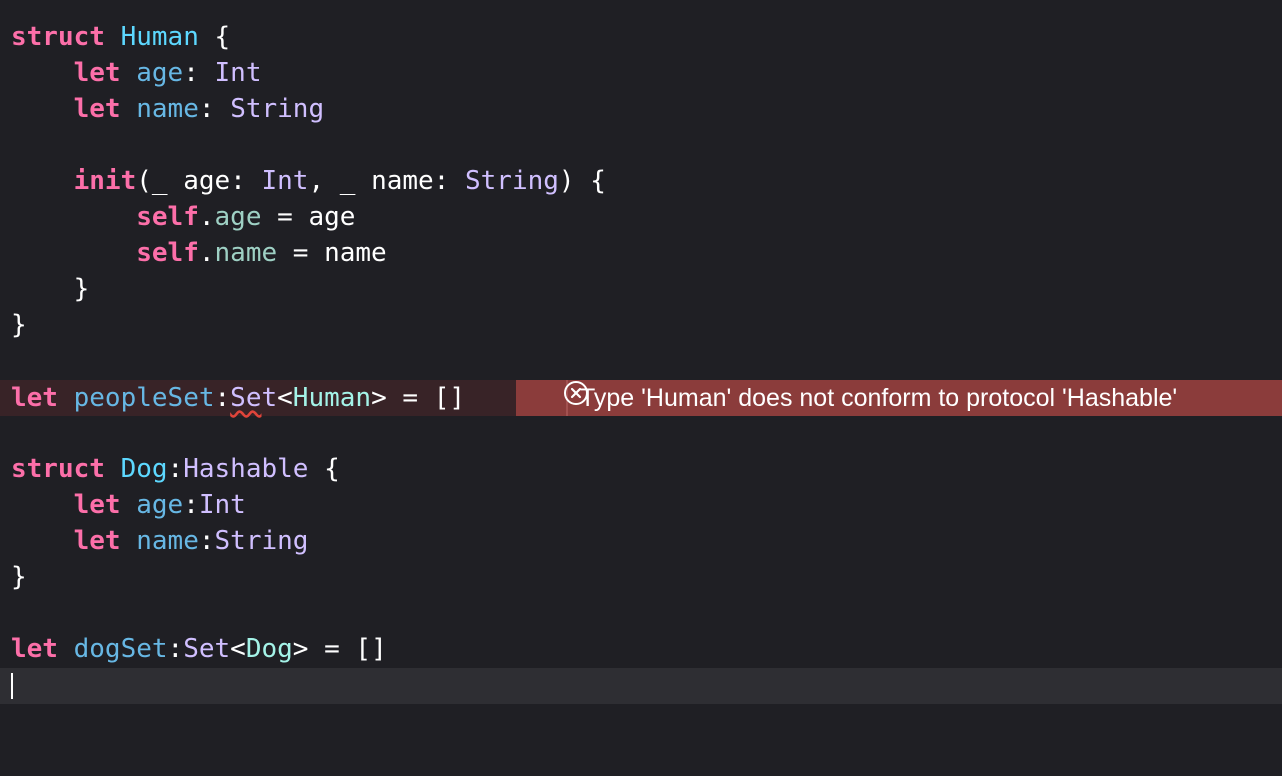 The width and height of the screenshot is (1282, 776). What do you see at coordinates (641, 109) in the screenshot?
I see `code-line-3: let name: String` at bounding box center [641, 109].